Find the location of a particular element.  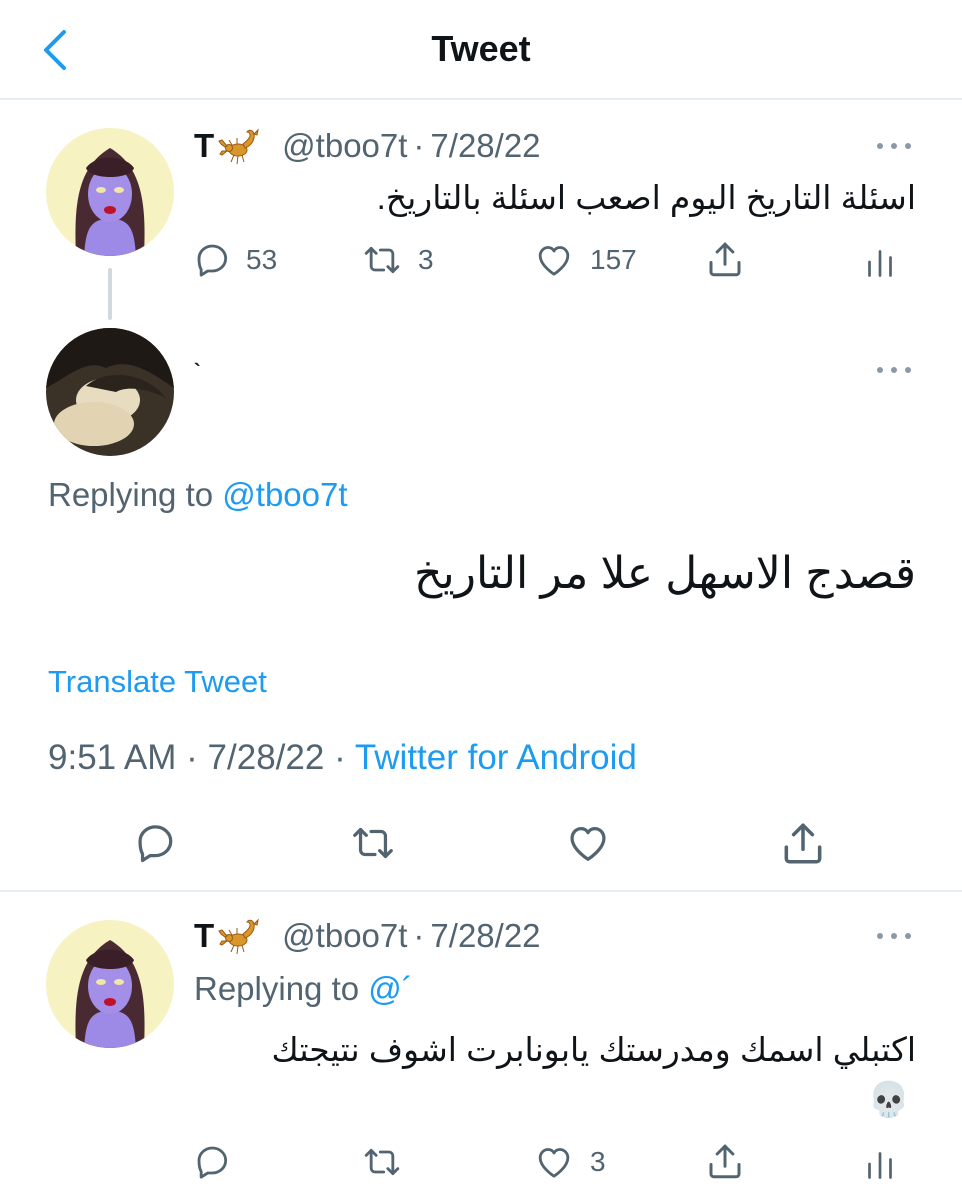

tweet-metadata: 9:51 AM · 7/28/22 · Twitter for Android is located at coordinates (342, 758).